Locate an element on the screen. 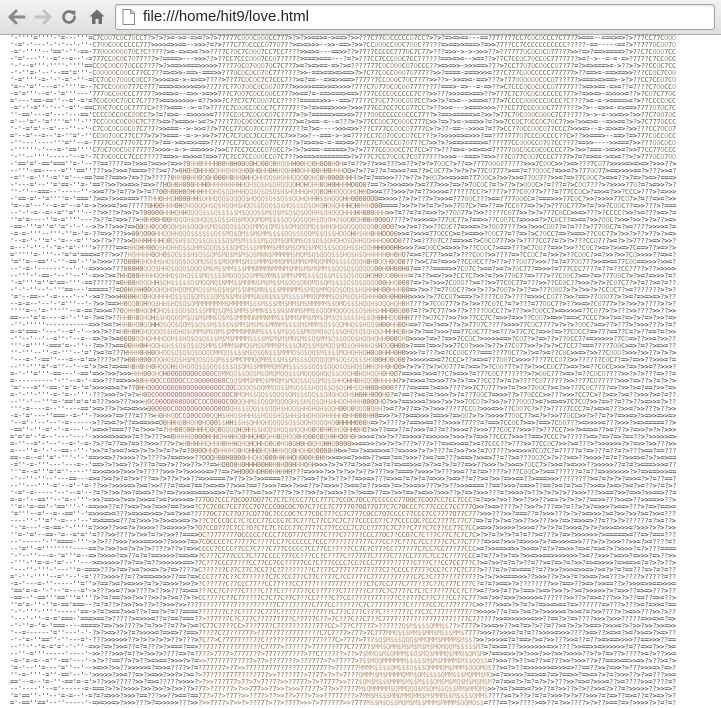 The height and width of the screenshot is (708, 721). browser-toolbar: file:///home/hit9/love.html is located at coordinates (360, 17).